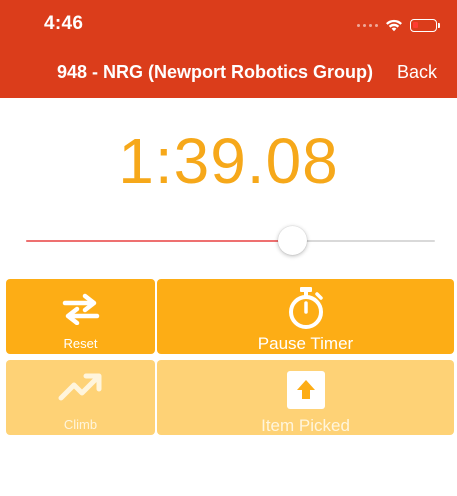 The height and width of the screenshot is (496, 457). I want to click on swap-arrows-icon, so click(80, 309).